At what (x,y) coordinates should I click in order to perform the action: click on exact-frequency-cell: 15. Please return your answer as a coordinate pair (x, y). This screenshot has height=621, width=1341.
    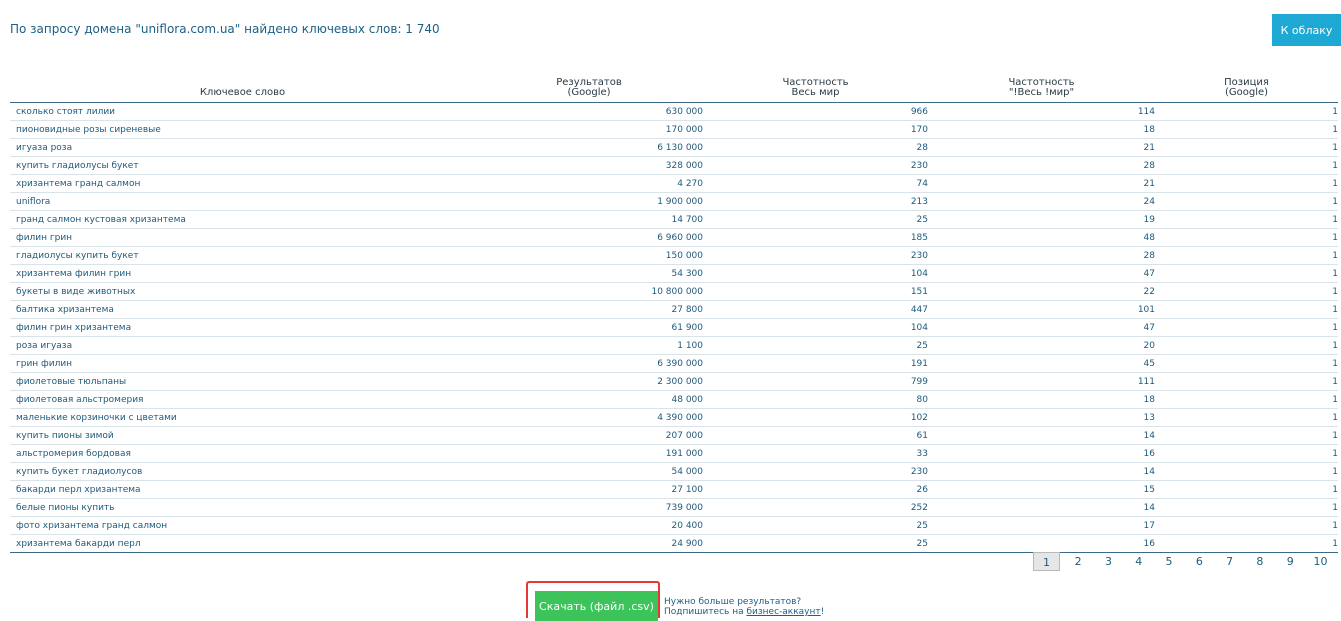
    Looking at the image, I should click on (1041, 489).